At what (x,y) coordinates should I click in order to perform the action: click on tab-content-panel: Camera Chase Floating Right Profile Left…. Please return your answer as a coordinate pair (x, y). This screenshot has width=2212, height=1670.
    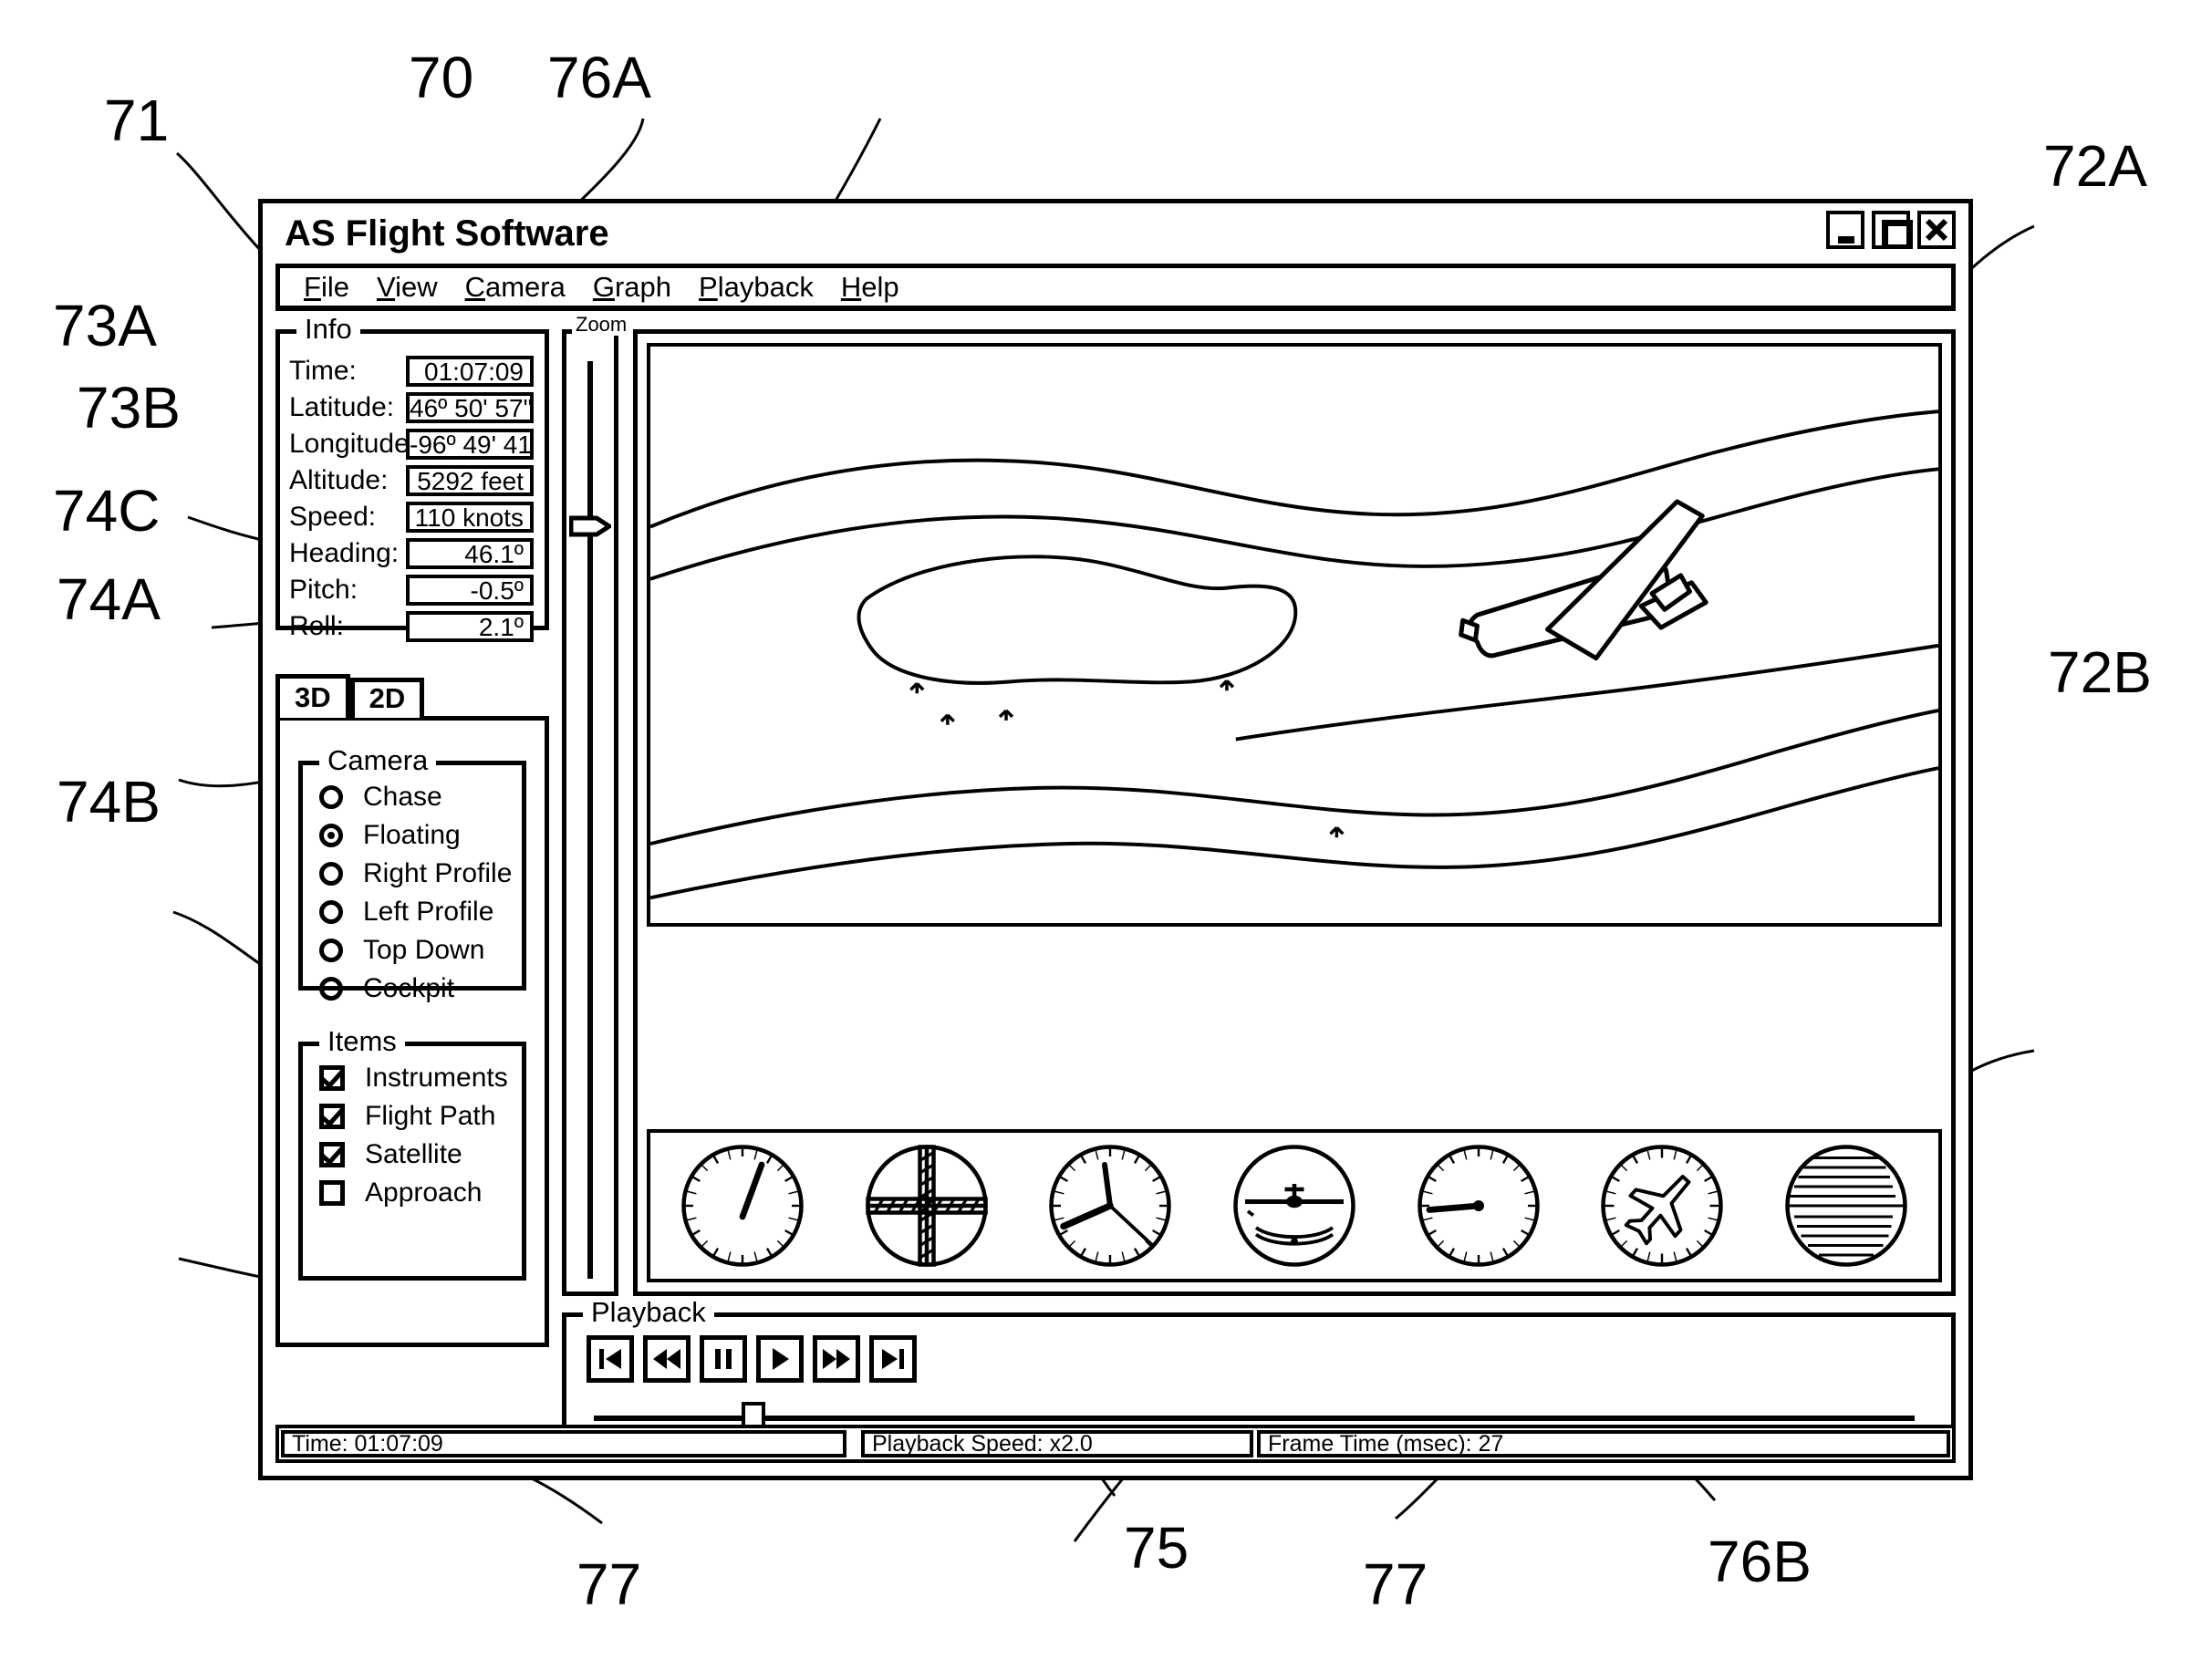
    Looking at the image, I should click on (412, 1031).